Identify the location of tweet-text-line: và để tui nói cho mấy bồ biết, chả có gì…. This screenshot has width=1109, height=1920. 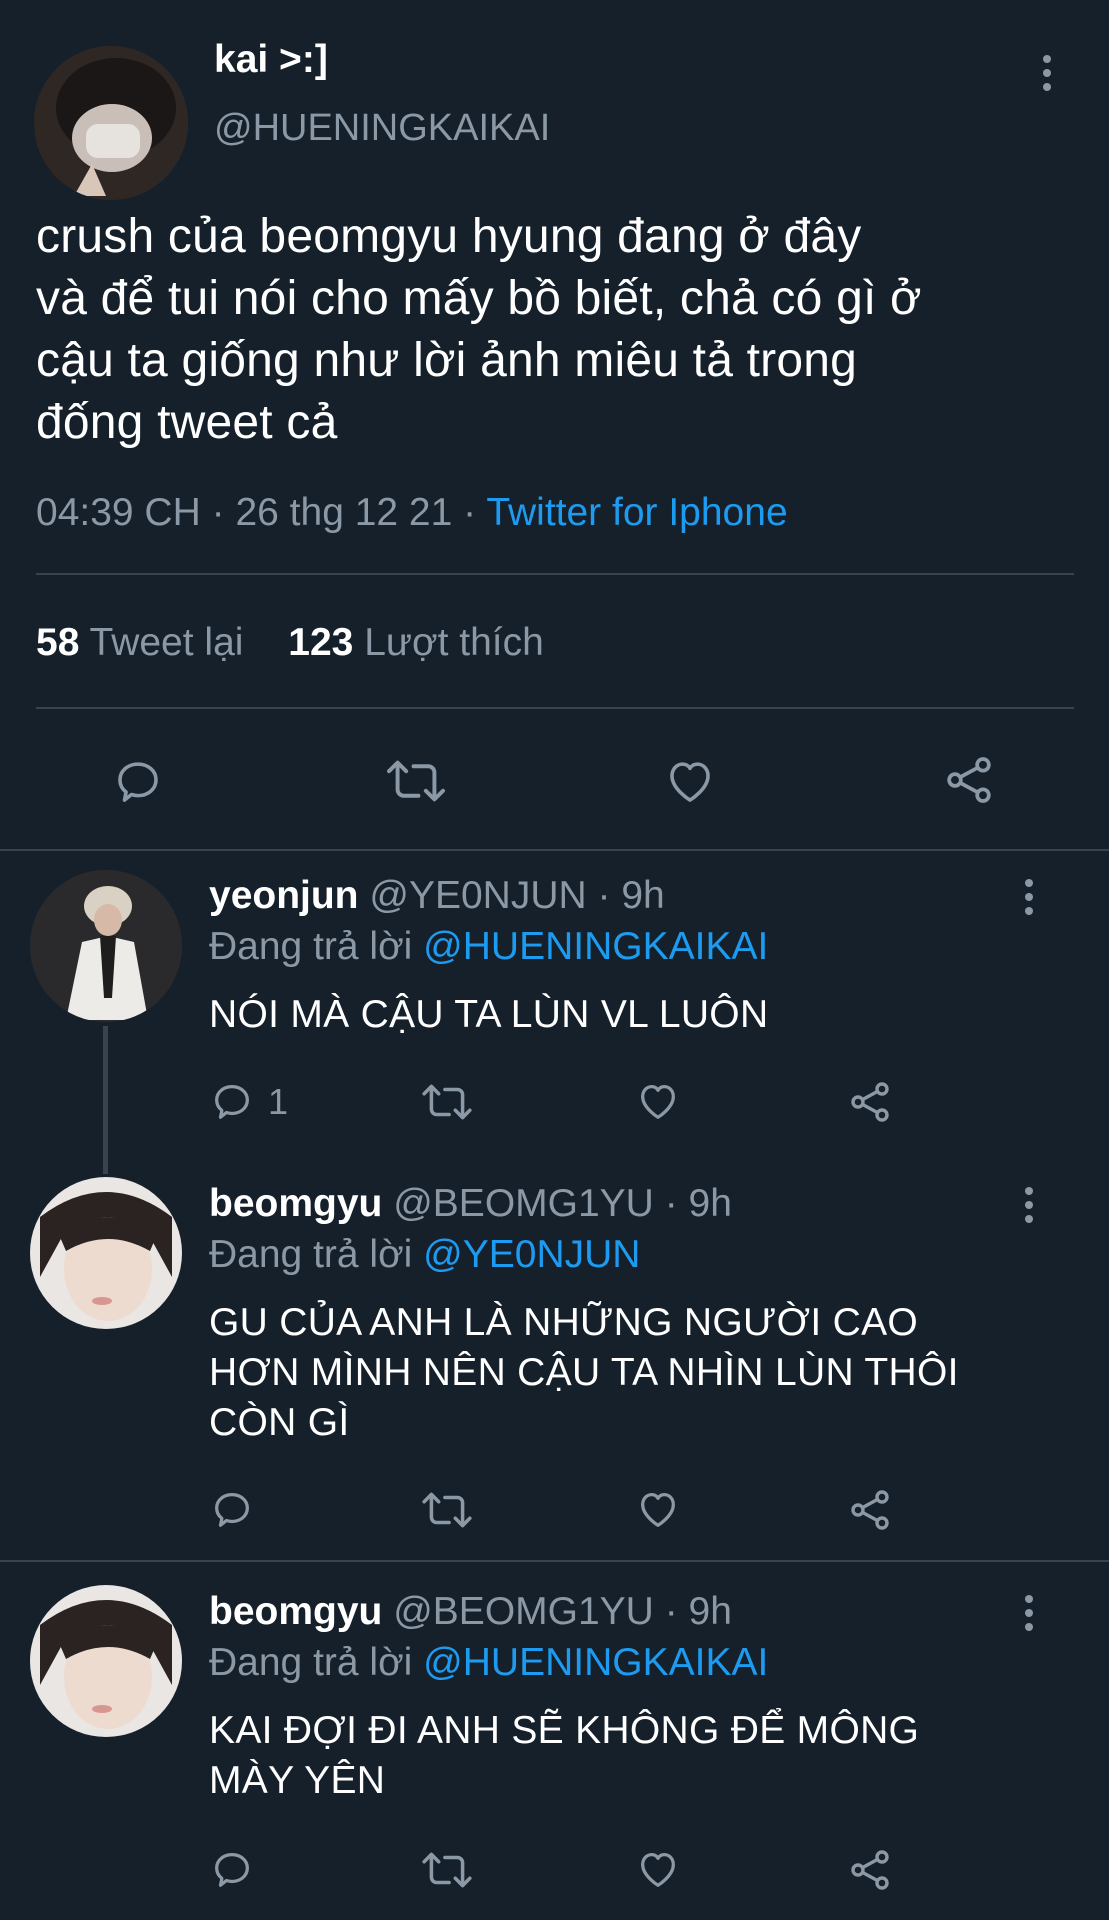
(479, 298).